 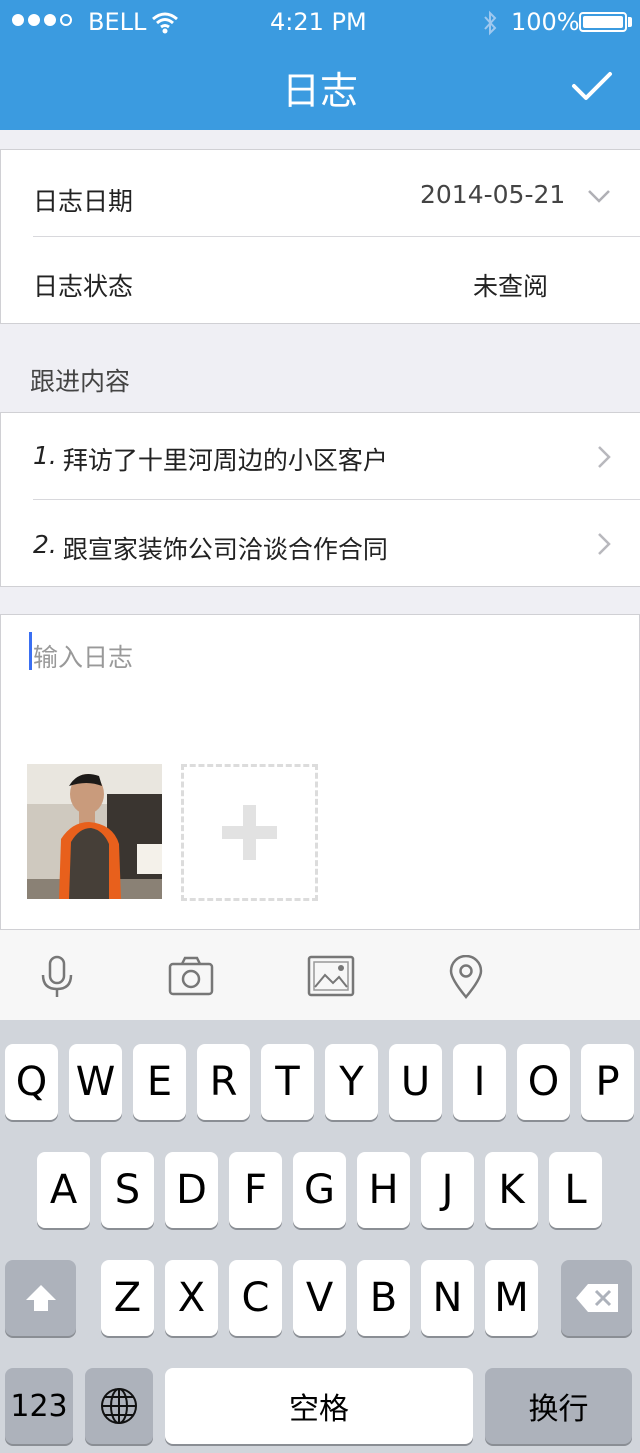 I want to click on shift-key, so click(x=40, y=1298).